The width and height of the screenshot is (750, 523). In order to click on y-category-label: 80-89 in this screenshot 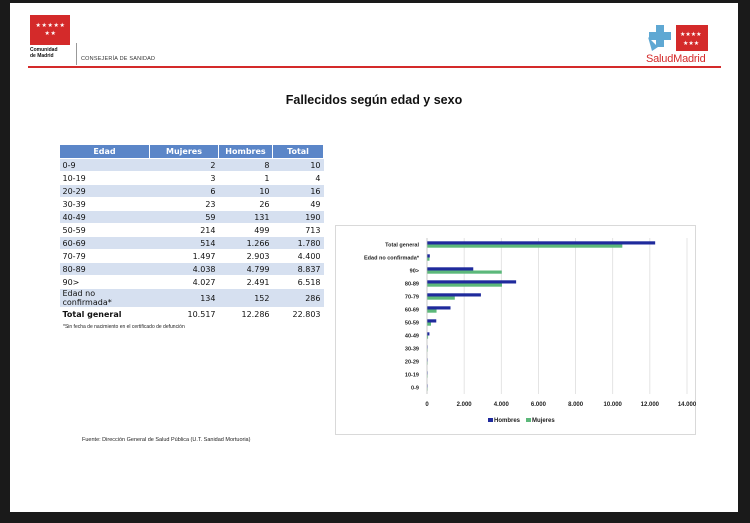, I will do `click(412, 285)`.